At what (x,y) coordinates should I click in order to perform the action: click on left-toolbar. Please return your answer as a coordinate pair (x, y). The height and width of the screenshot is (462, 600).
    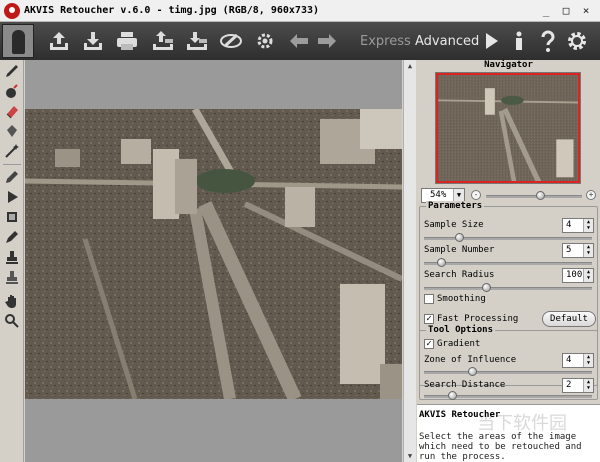
    Looking at the image, I should click on (12, 261).